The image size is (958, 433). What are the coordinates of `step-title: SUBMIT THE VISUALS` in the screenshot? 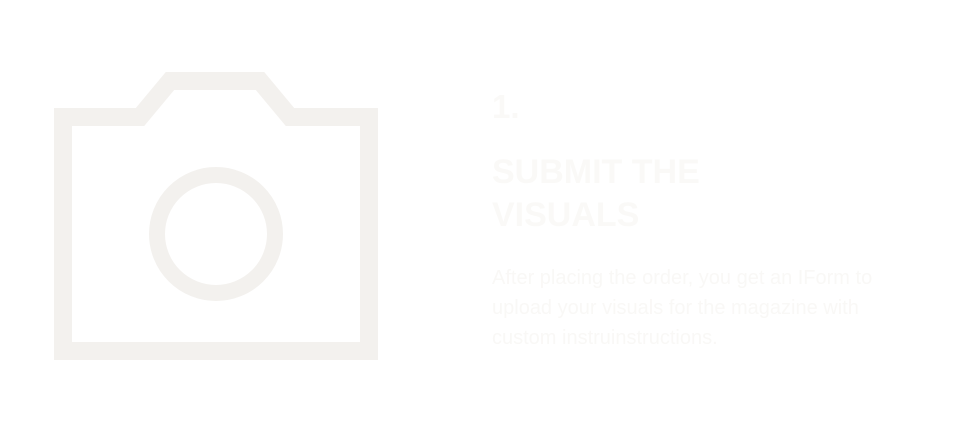 It's located at (712, 194).